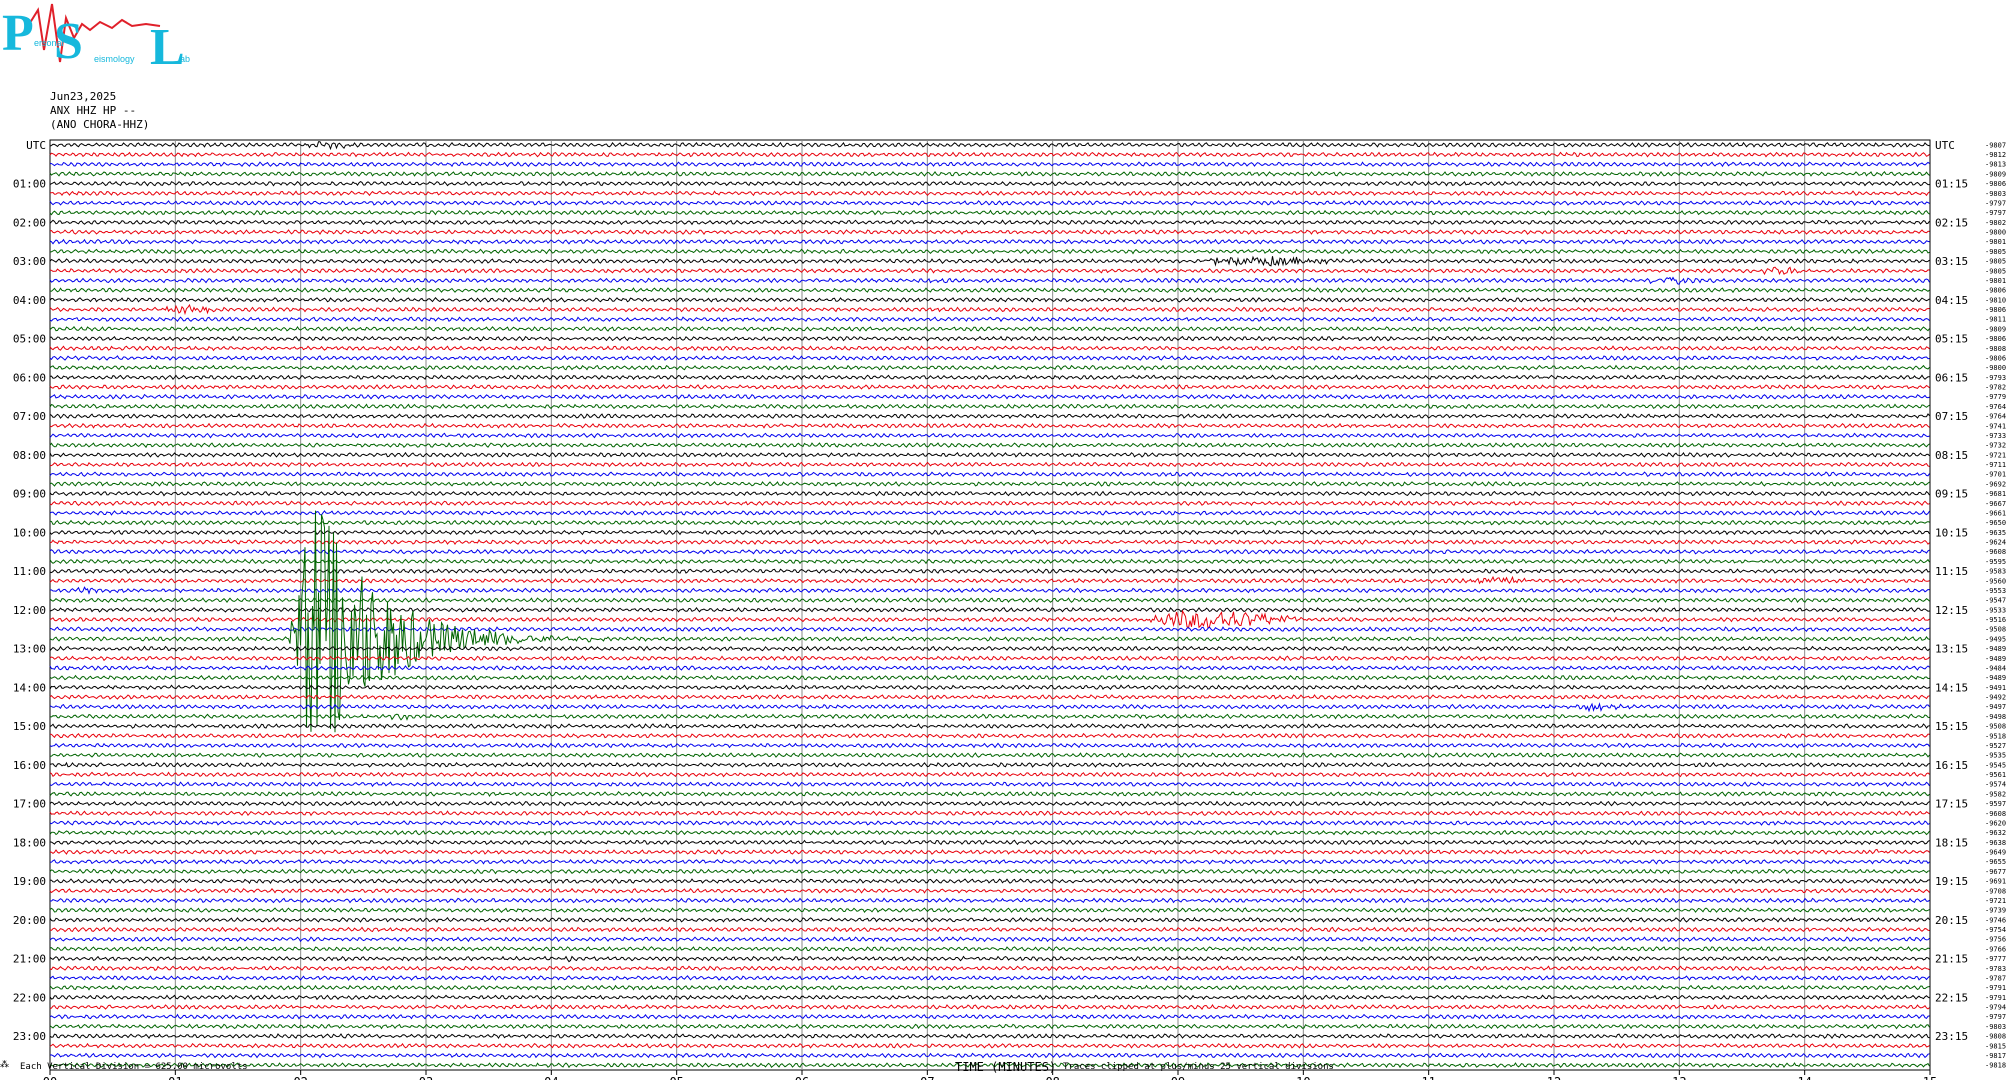  What do you see at coordinates (29, 1036) in the screenshot?
I see `left-hour-label: 23:00` at bounding box center [29, 1036].